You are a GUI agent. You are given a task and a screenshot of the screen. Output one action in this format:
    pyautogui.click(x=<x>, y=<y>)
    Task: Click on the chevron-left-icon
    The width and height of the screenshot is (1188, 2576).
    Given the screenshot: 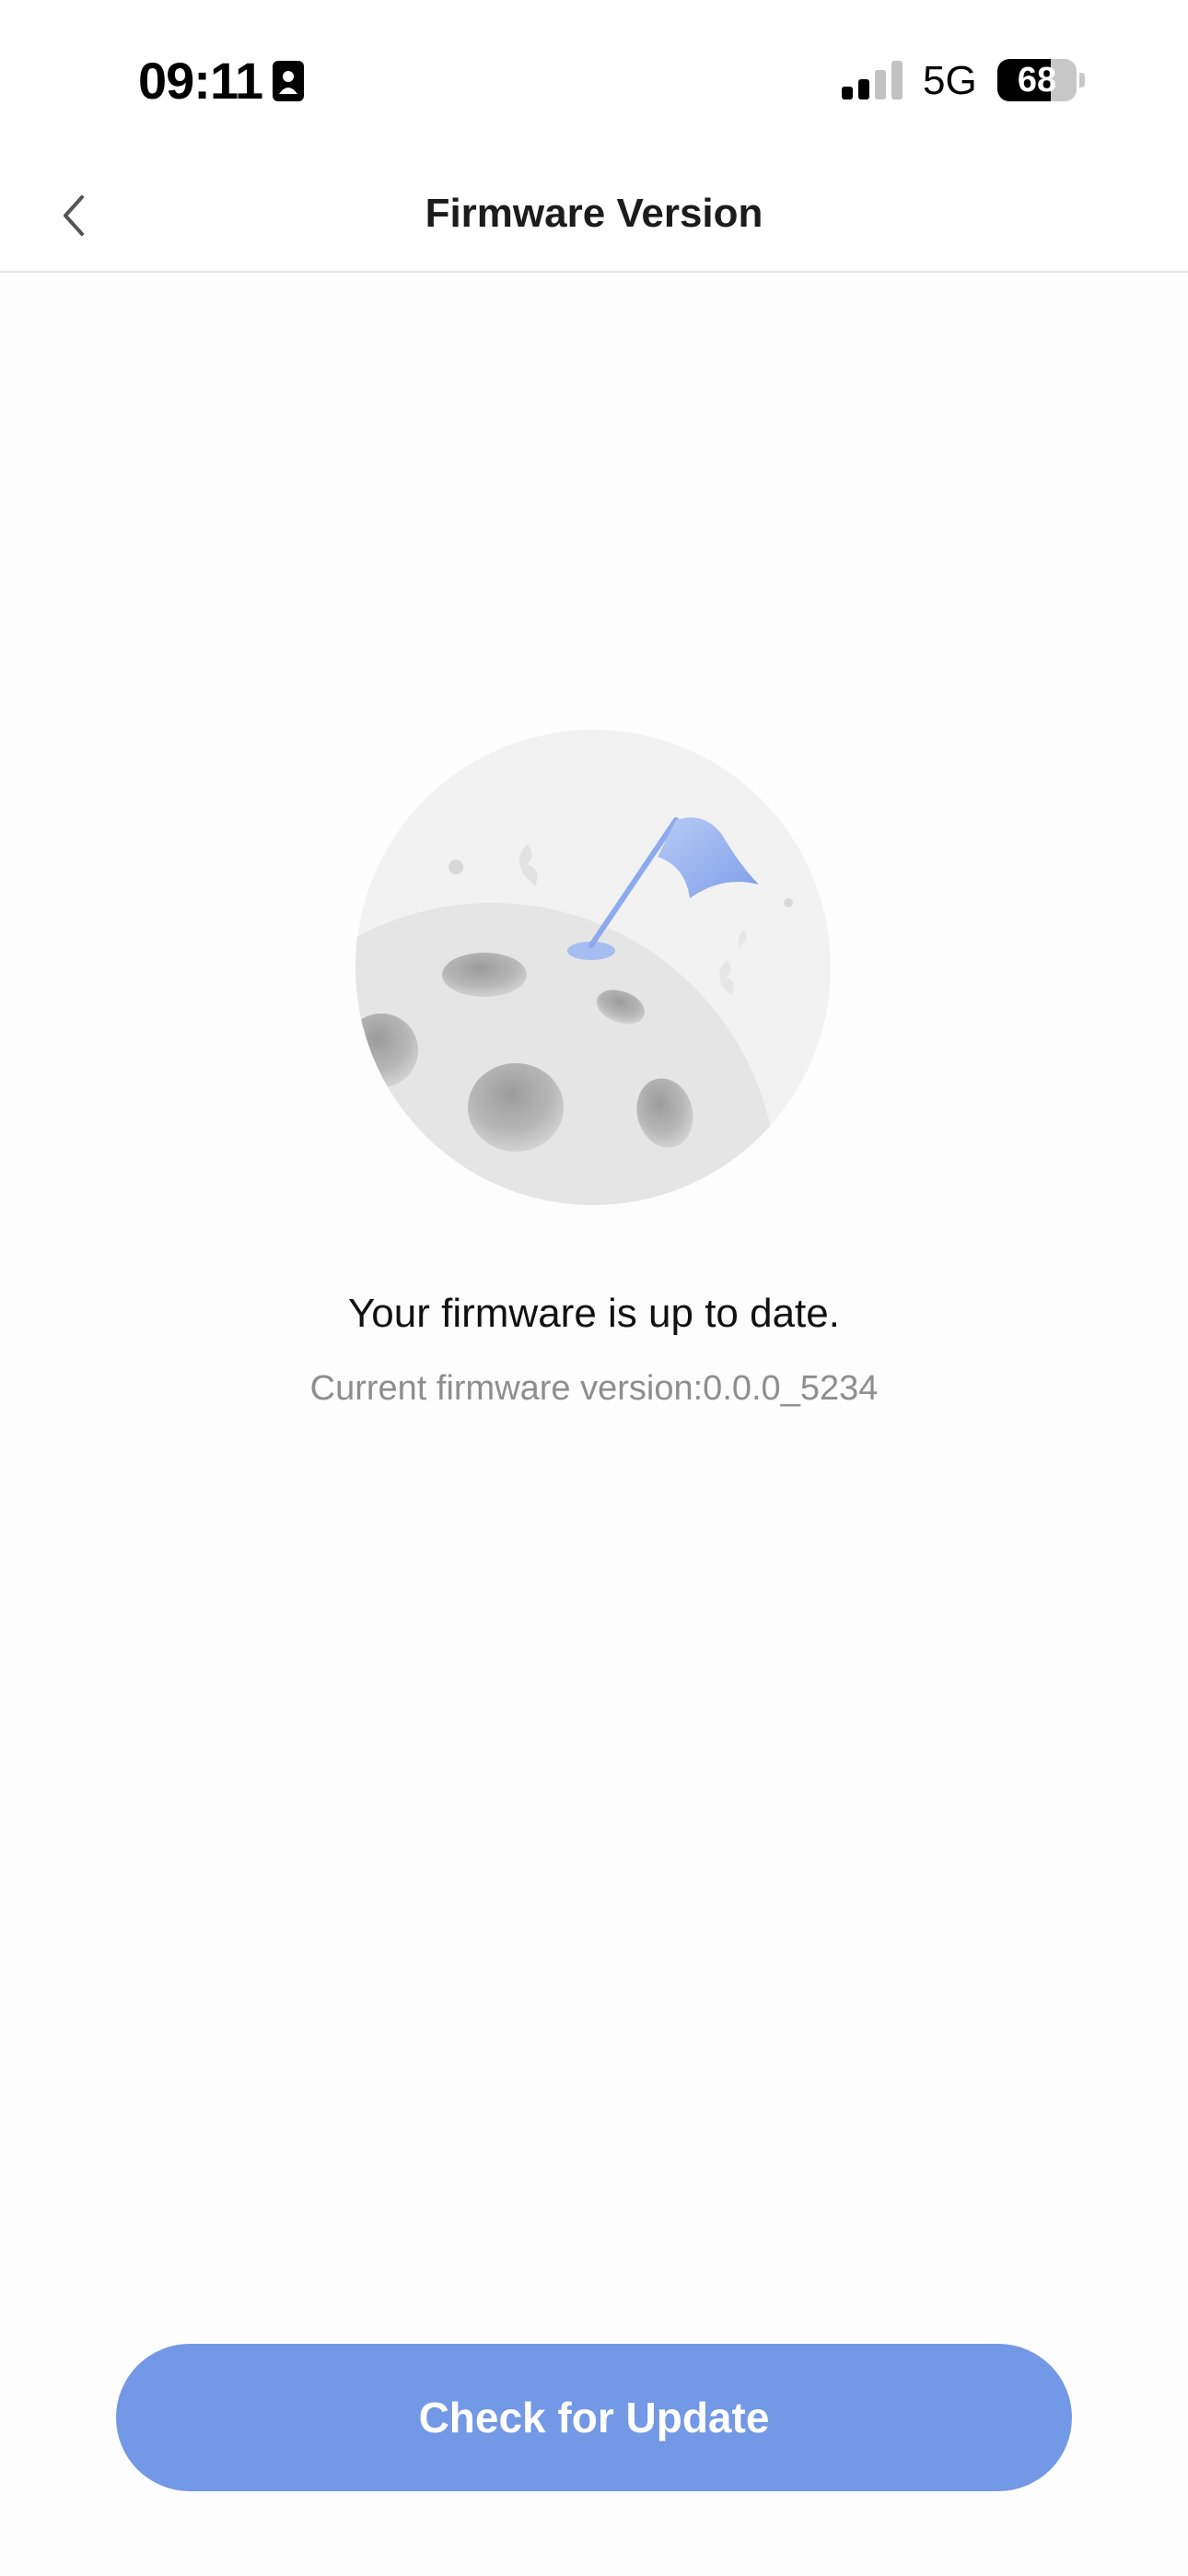 What is the action you would take?
    pyautogui.click(x=74, y=215)
    